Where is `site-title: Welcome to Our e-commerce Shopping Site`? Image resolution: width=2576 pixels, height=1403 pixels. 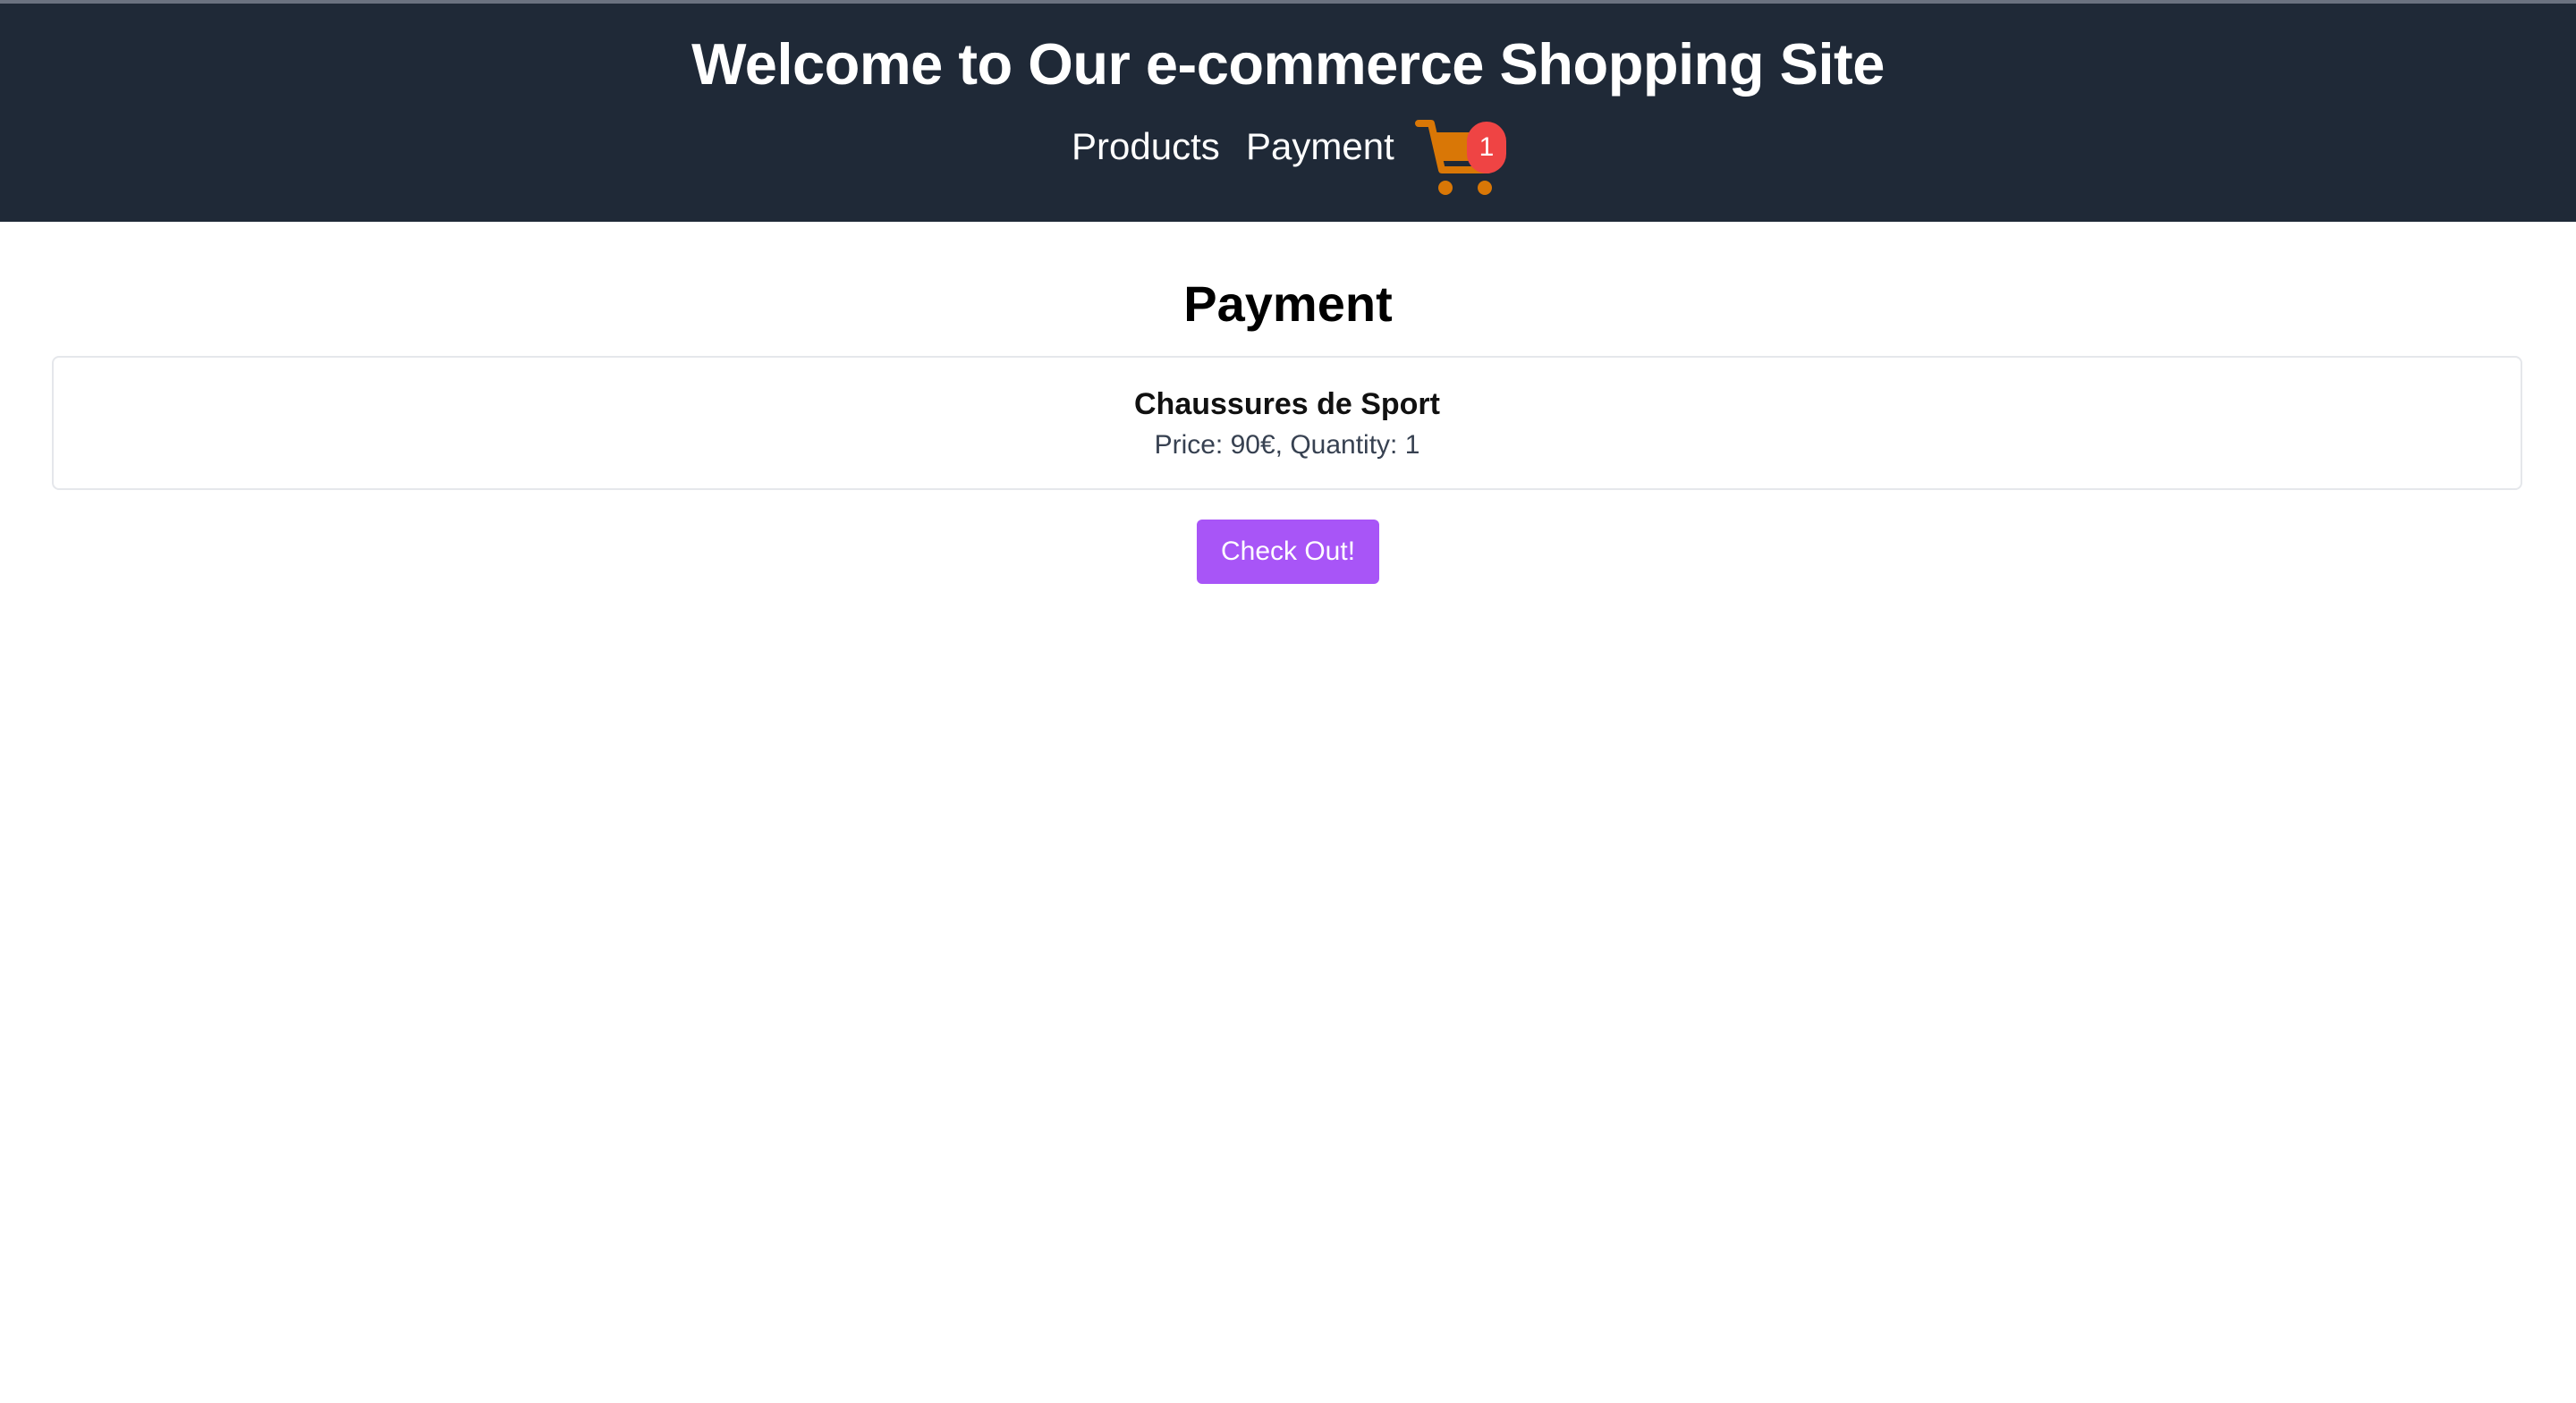
site-title: Welcome to Our e-commerce Shopping Site is located at coordinates (1288, 64).